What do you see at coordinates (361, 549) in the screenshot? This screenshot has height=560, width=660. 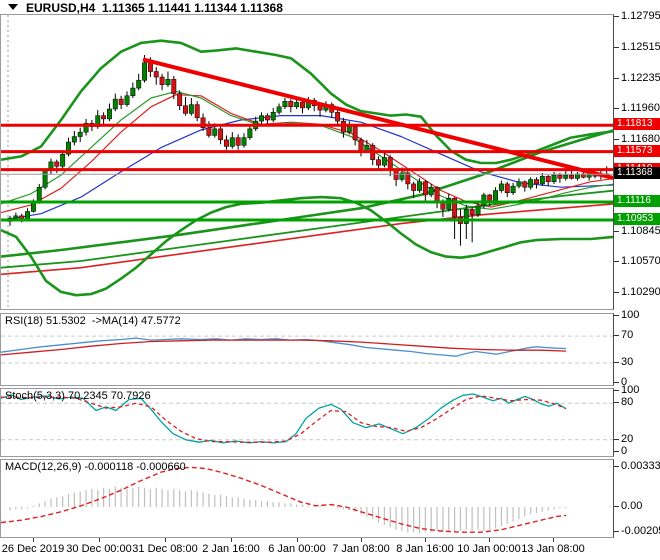 I see `time-axis-label: 7 Jan 08:00` at bounding box center [361, 549].